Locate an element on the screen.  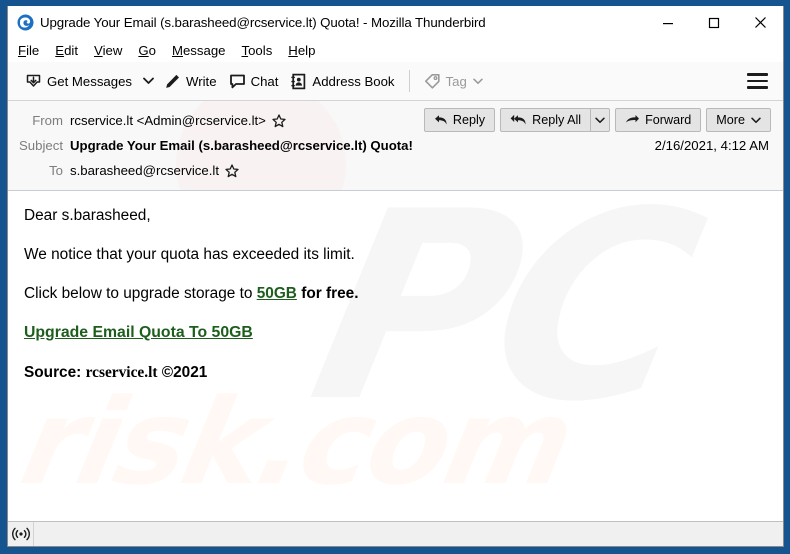
reply-arrow-icon is located at coordinates (441, 120).